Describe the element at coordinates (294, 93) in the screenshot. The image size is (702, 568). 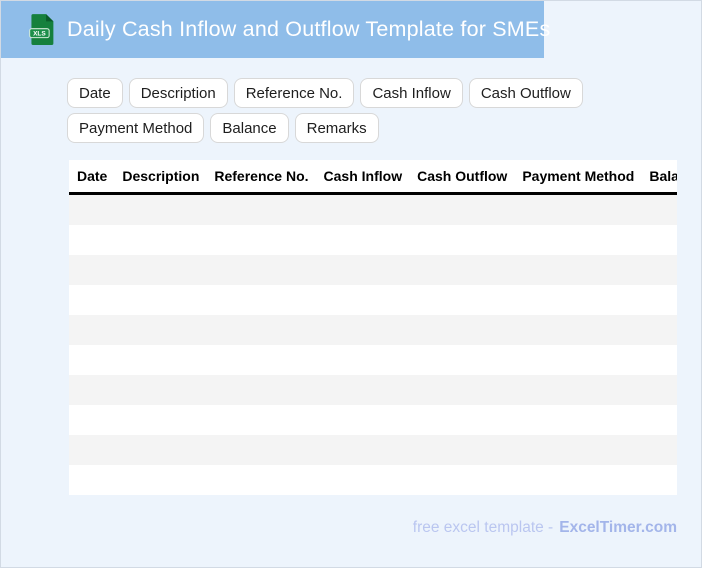
I see `chip-reference-no: Reference No.` at that location.